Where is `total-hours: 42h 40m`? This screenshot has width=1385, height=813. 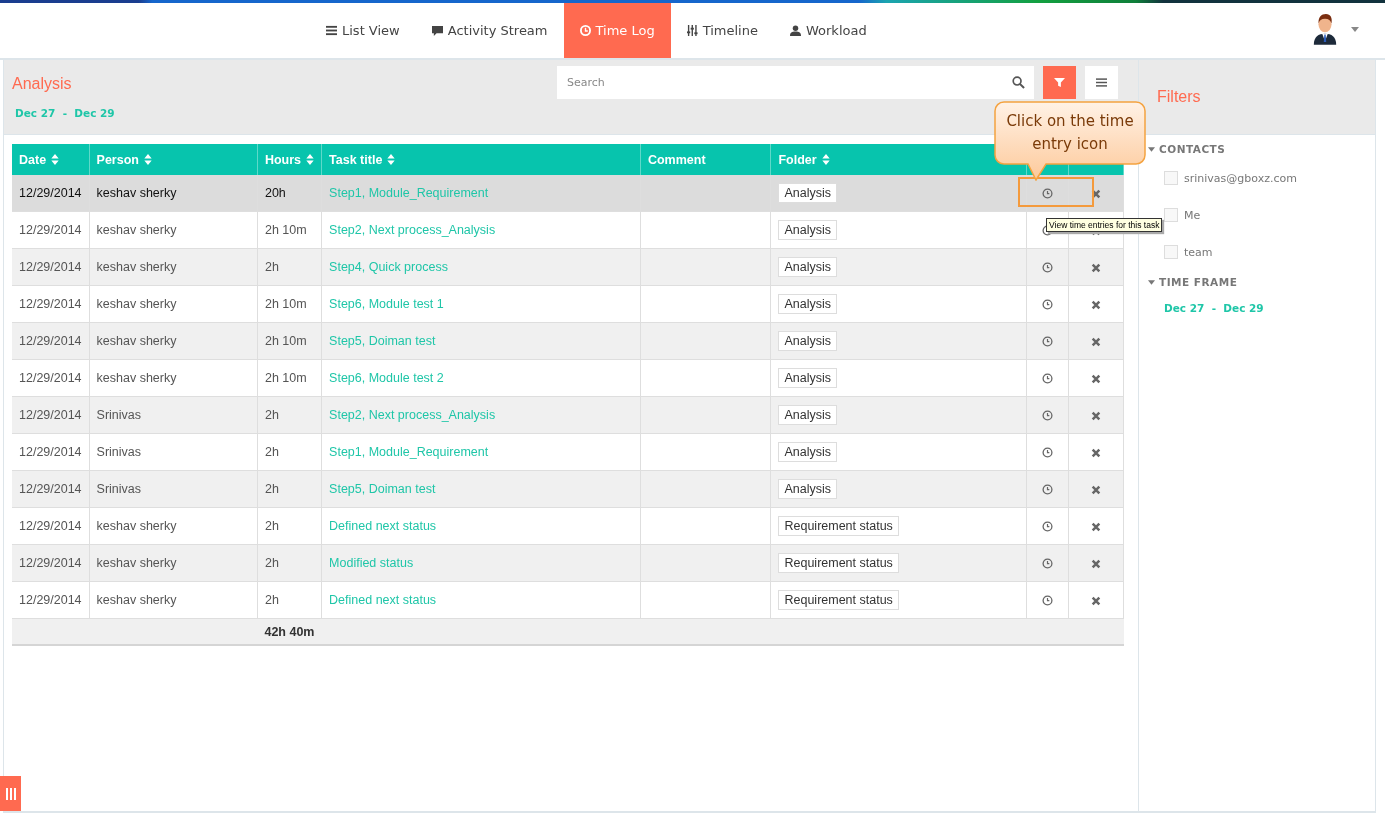 total-hours: 42h 40m is located at coordinates (289, 631).